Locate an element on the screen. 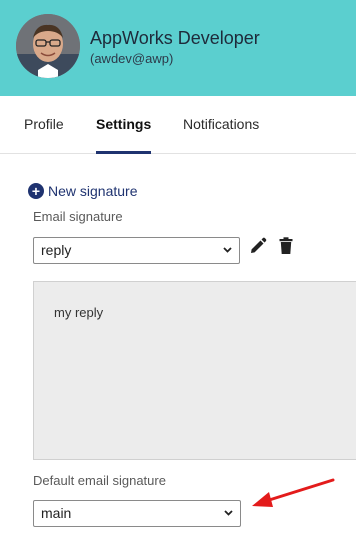 This screenshot has height=550, width=356. new-signature-label: New signature is located at coordinates (93, 191).